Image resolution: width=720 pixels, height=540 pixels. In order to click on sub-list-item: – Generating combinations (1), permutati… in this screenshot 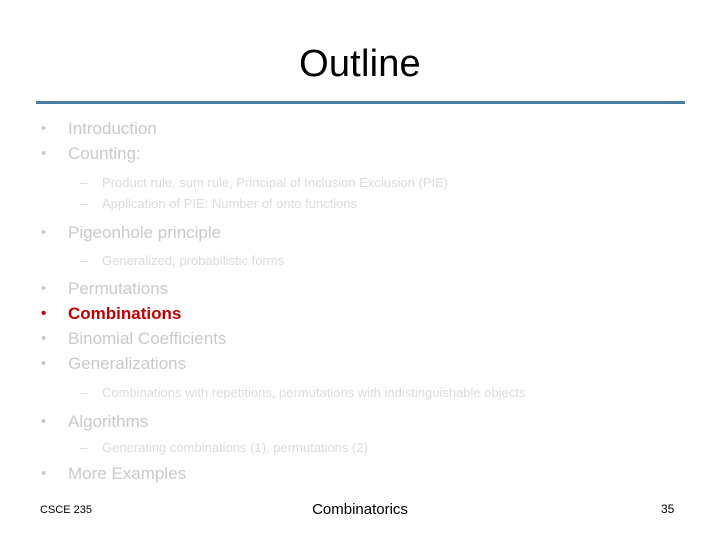, I will do `click(360, 447)`.